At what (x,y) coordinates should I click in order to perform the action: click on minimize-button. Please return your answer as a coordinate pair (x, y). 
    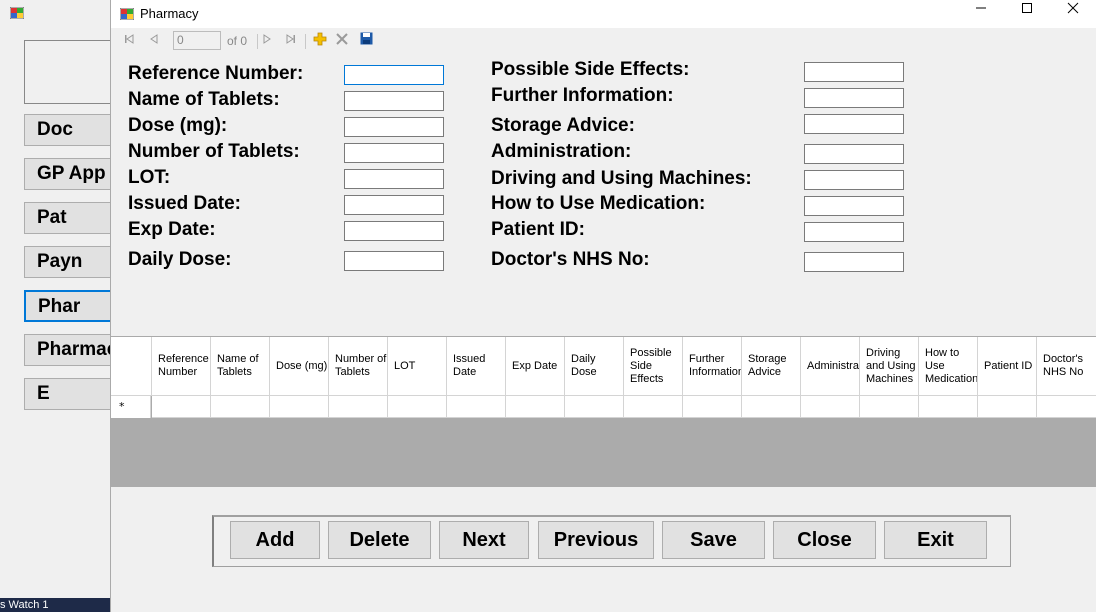
    Looking at the image, I should click on (981, 14).